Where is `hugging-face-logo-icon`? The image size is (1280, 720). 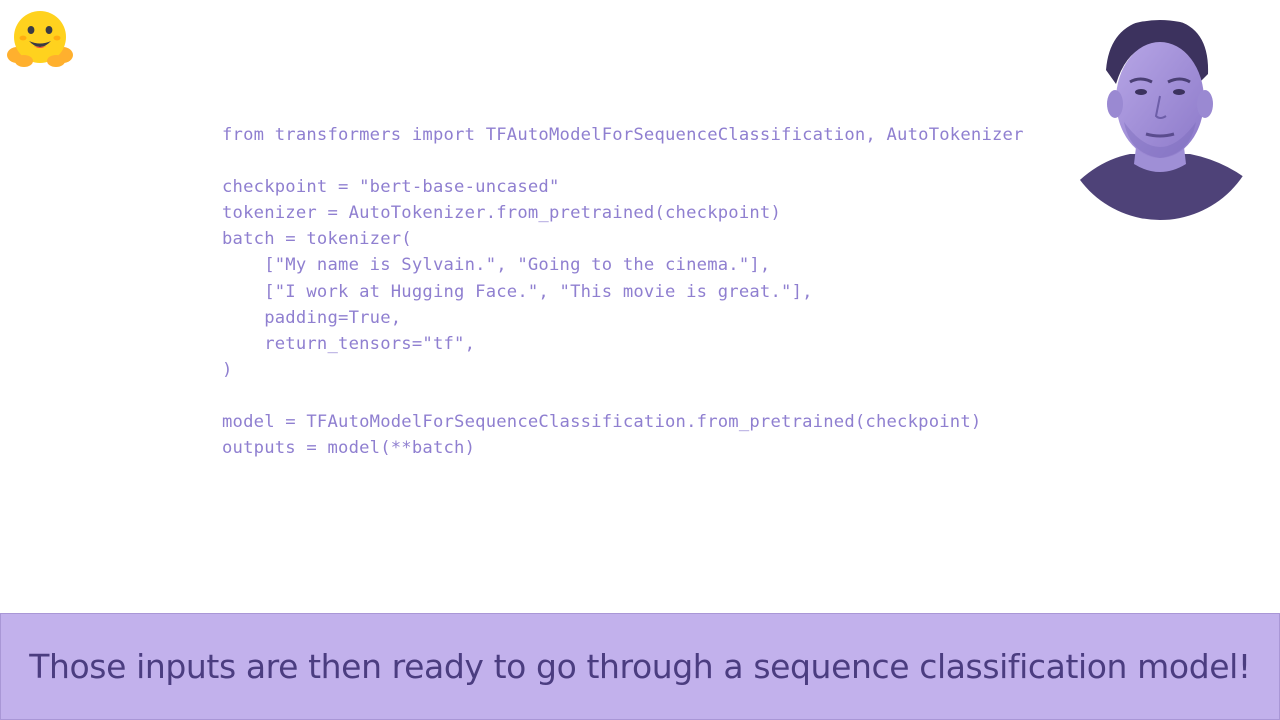 hugging-face-logo-icon is located at coordinates (40, 39).